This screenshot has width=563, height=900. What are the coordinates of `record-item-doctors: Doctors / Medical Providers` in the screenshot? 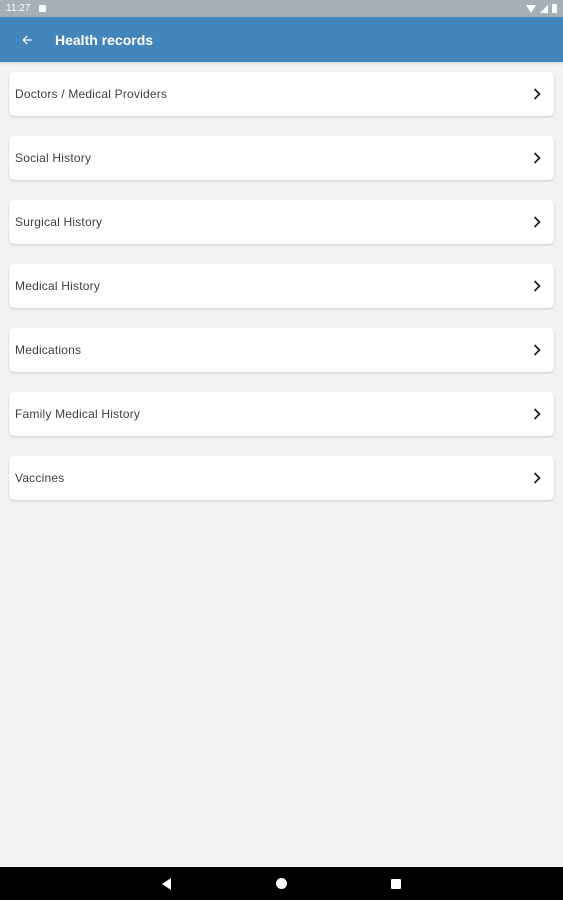 It's located at (281, 94).